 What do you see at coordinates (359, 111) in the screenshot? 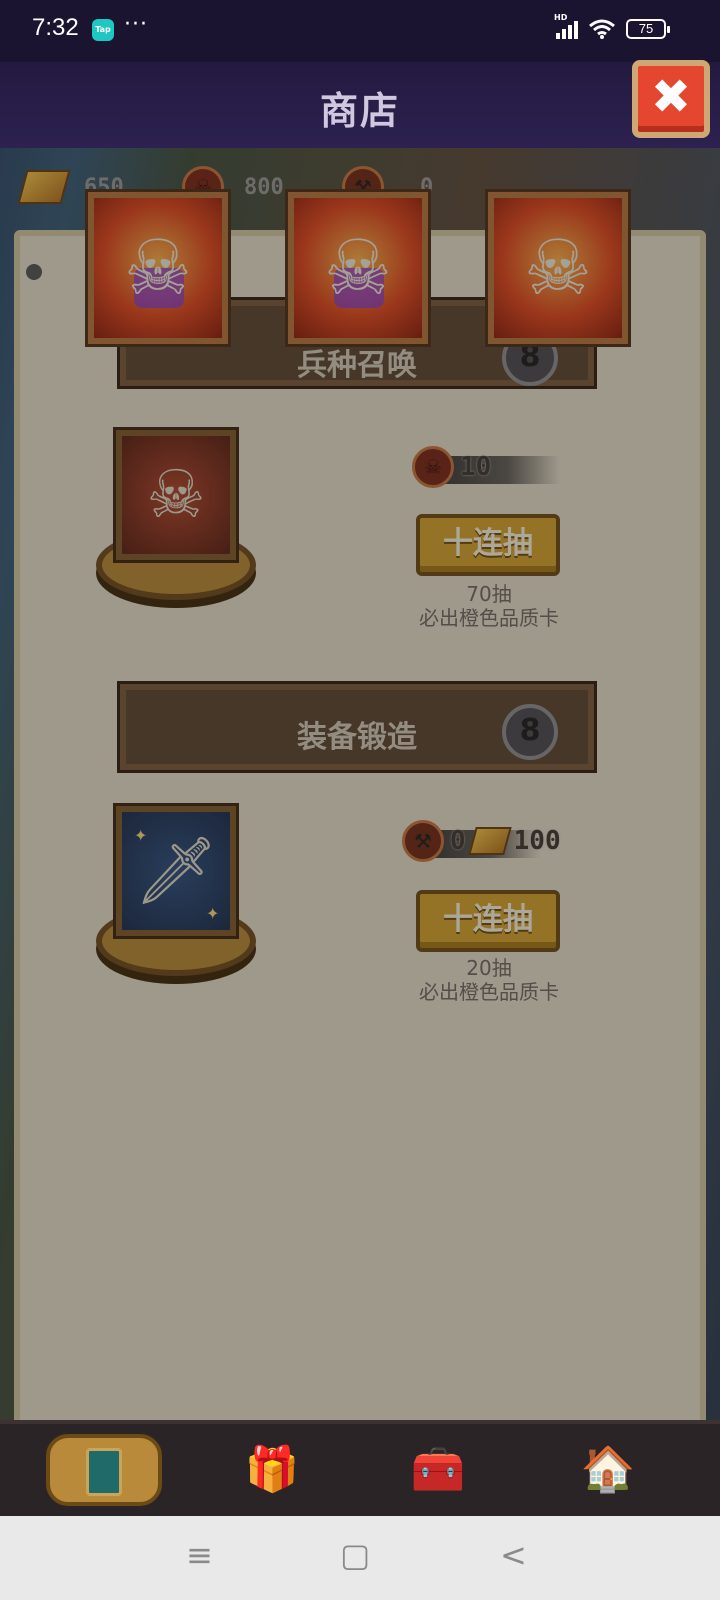
I see `page-title: 商店` at bounding box center [359, 111].